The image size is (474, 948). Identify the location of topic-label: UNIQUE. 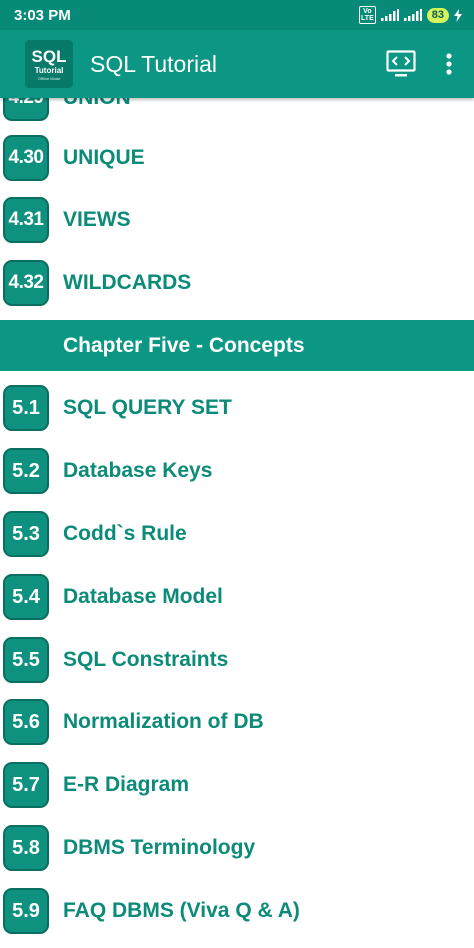
(104, 157).